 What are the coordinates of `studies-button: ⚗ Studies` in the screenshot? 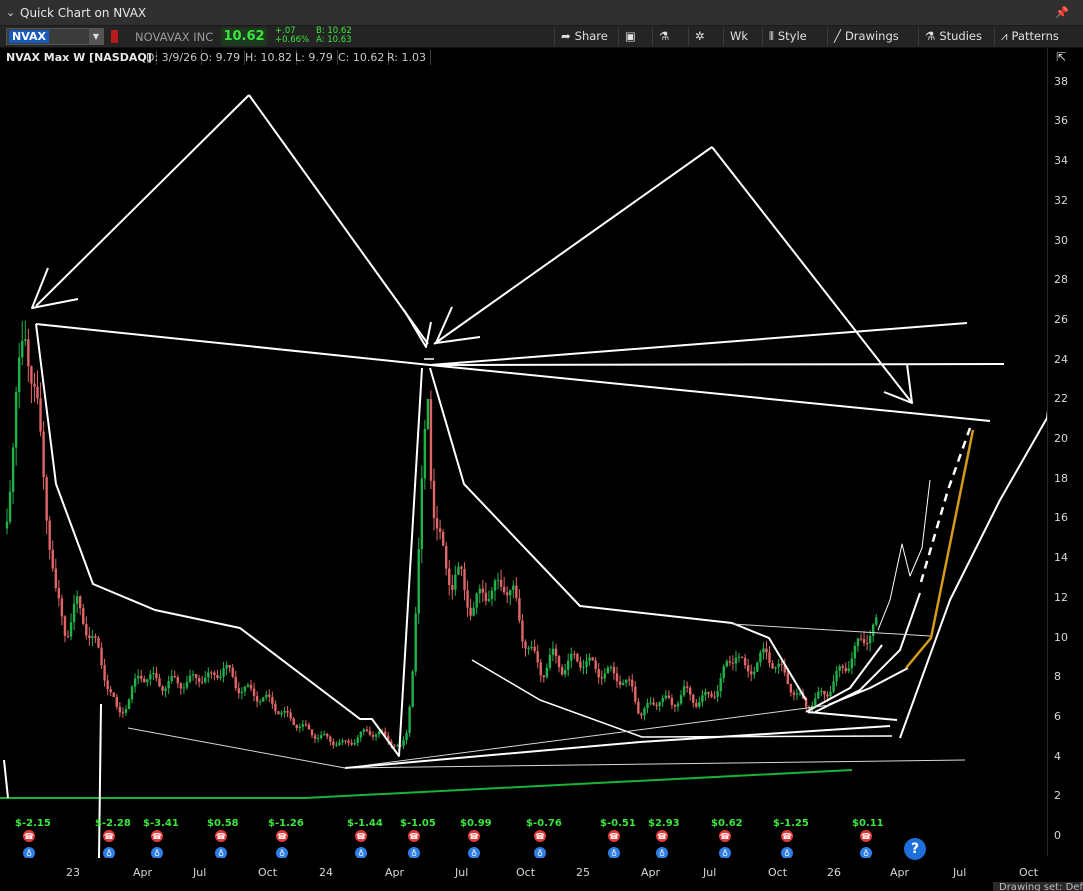 It's located at (953, 36).